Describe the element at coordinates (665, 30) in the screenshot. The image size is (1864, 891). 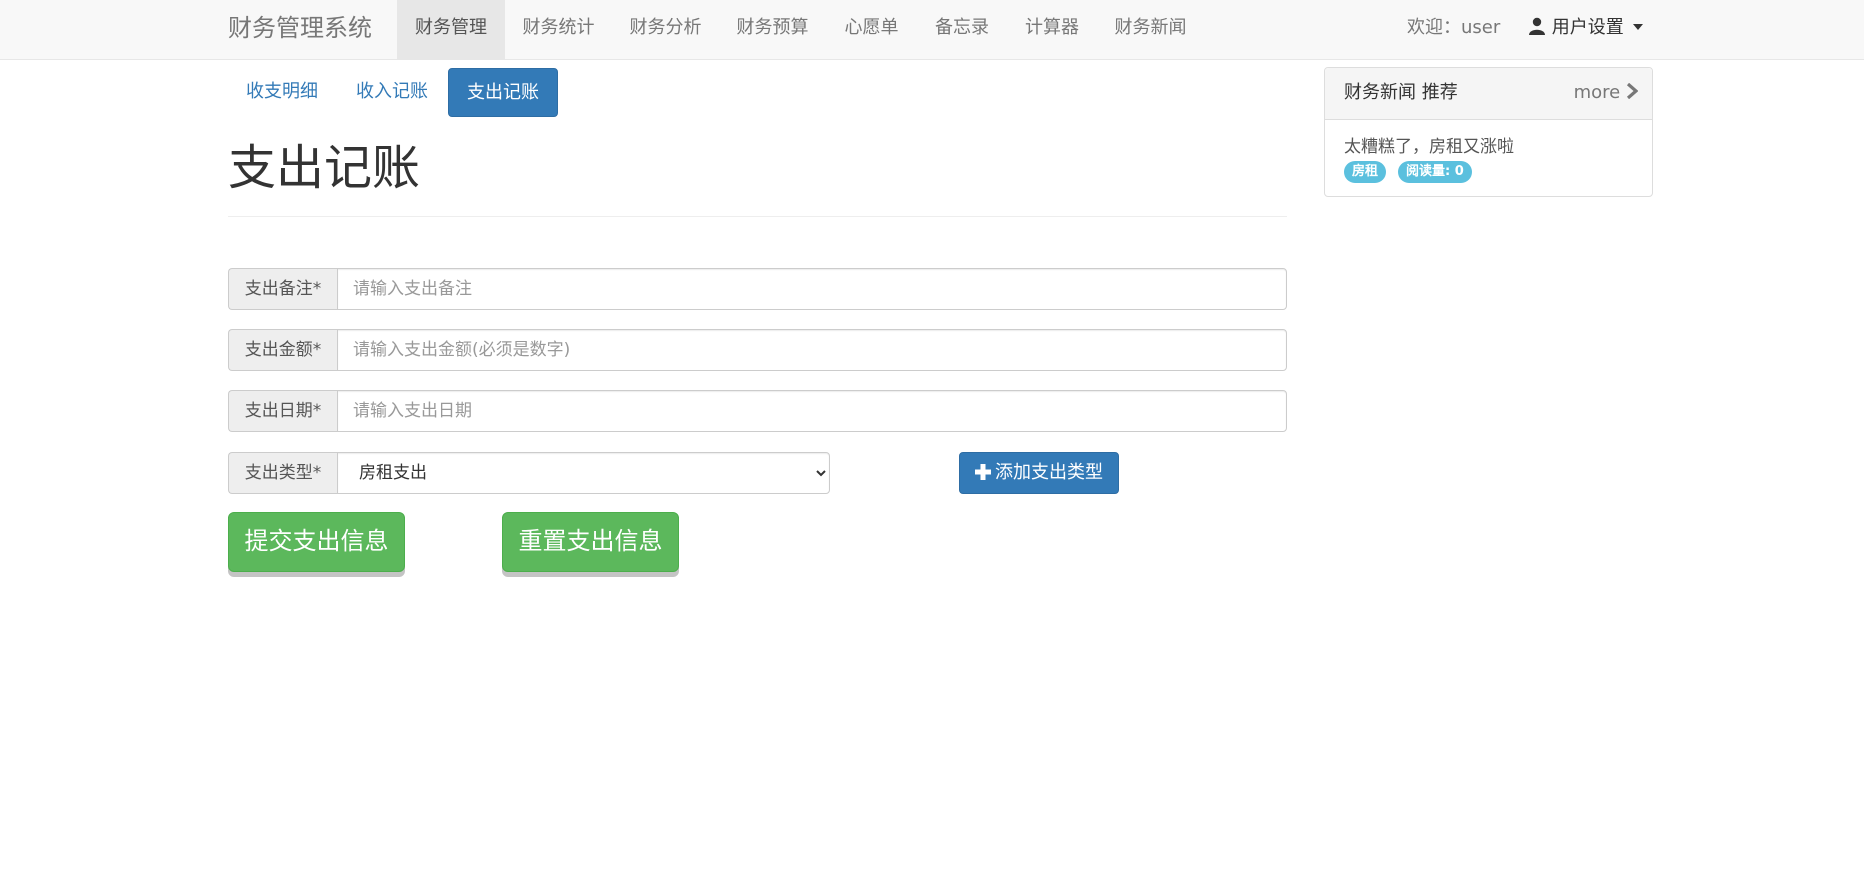
I see `nav-item-finance-analysis: 财务分析` at that location.